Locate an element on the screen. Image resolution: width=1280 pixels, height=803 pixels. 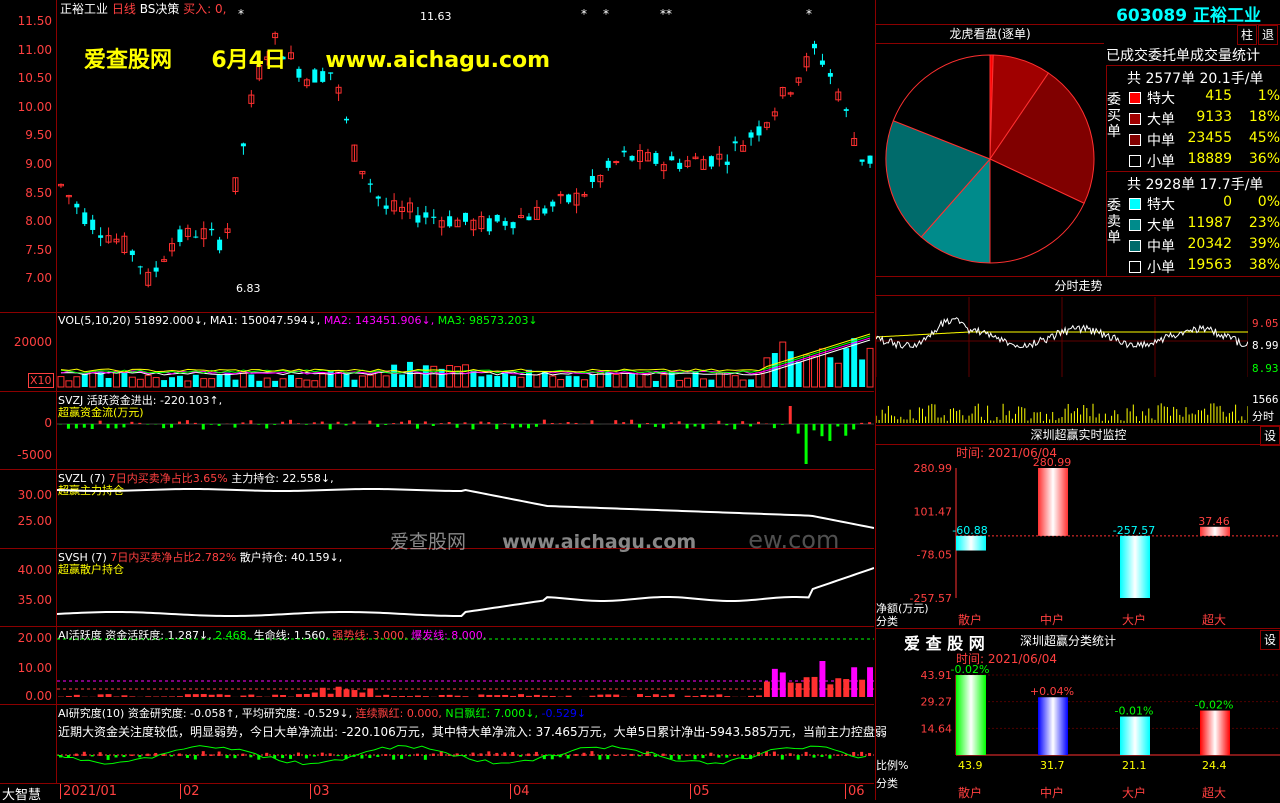
bar-toggle-button: 柱 is located at coordinates (1247, 35).